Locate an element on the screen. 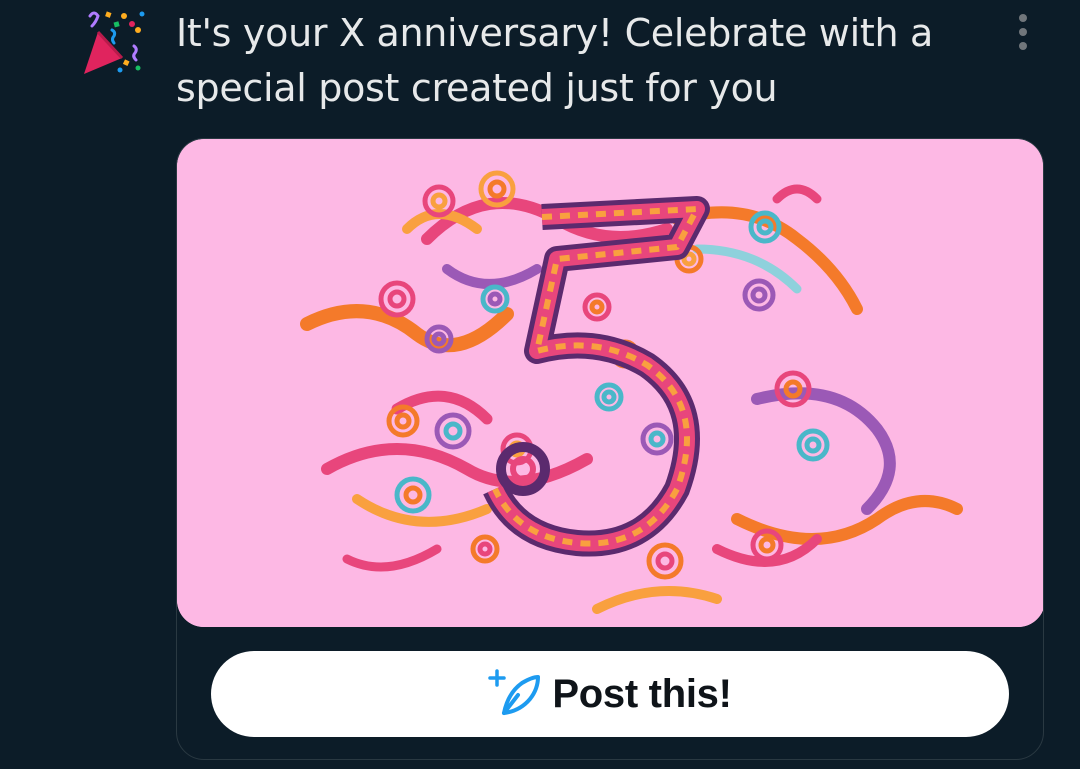  compose-post-icon is located at coordinates (514, 692).